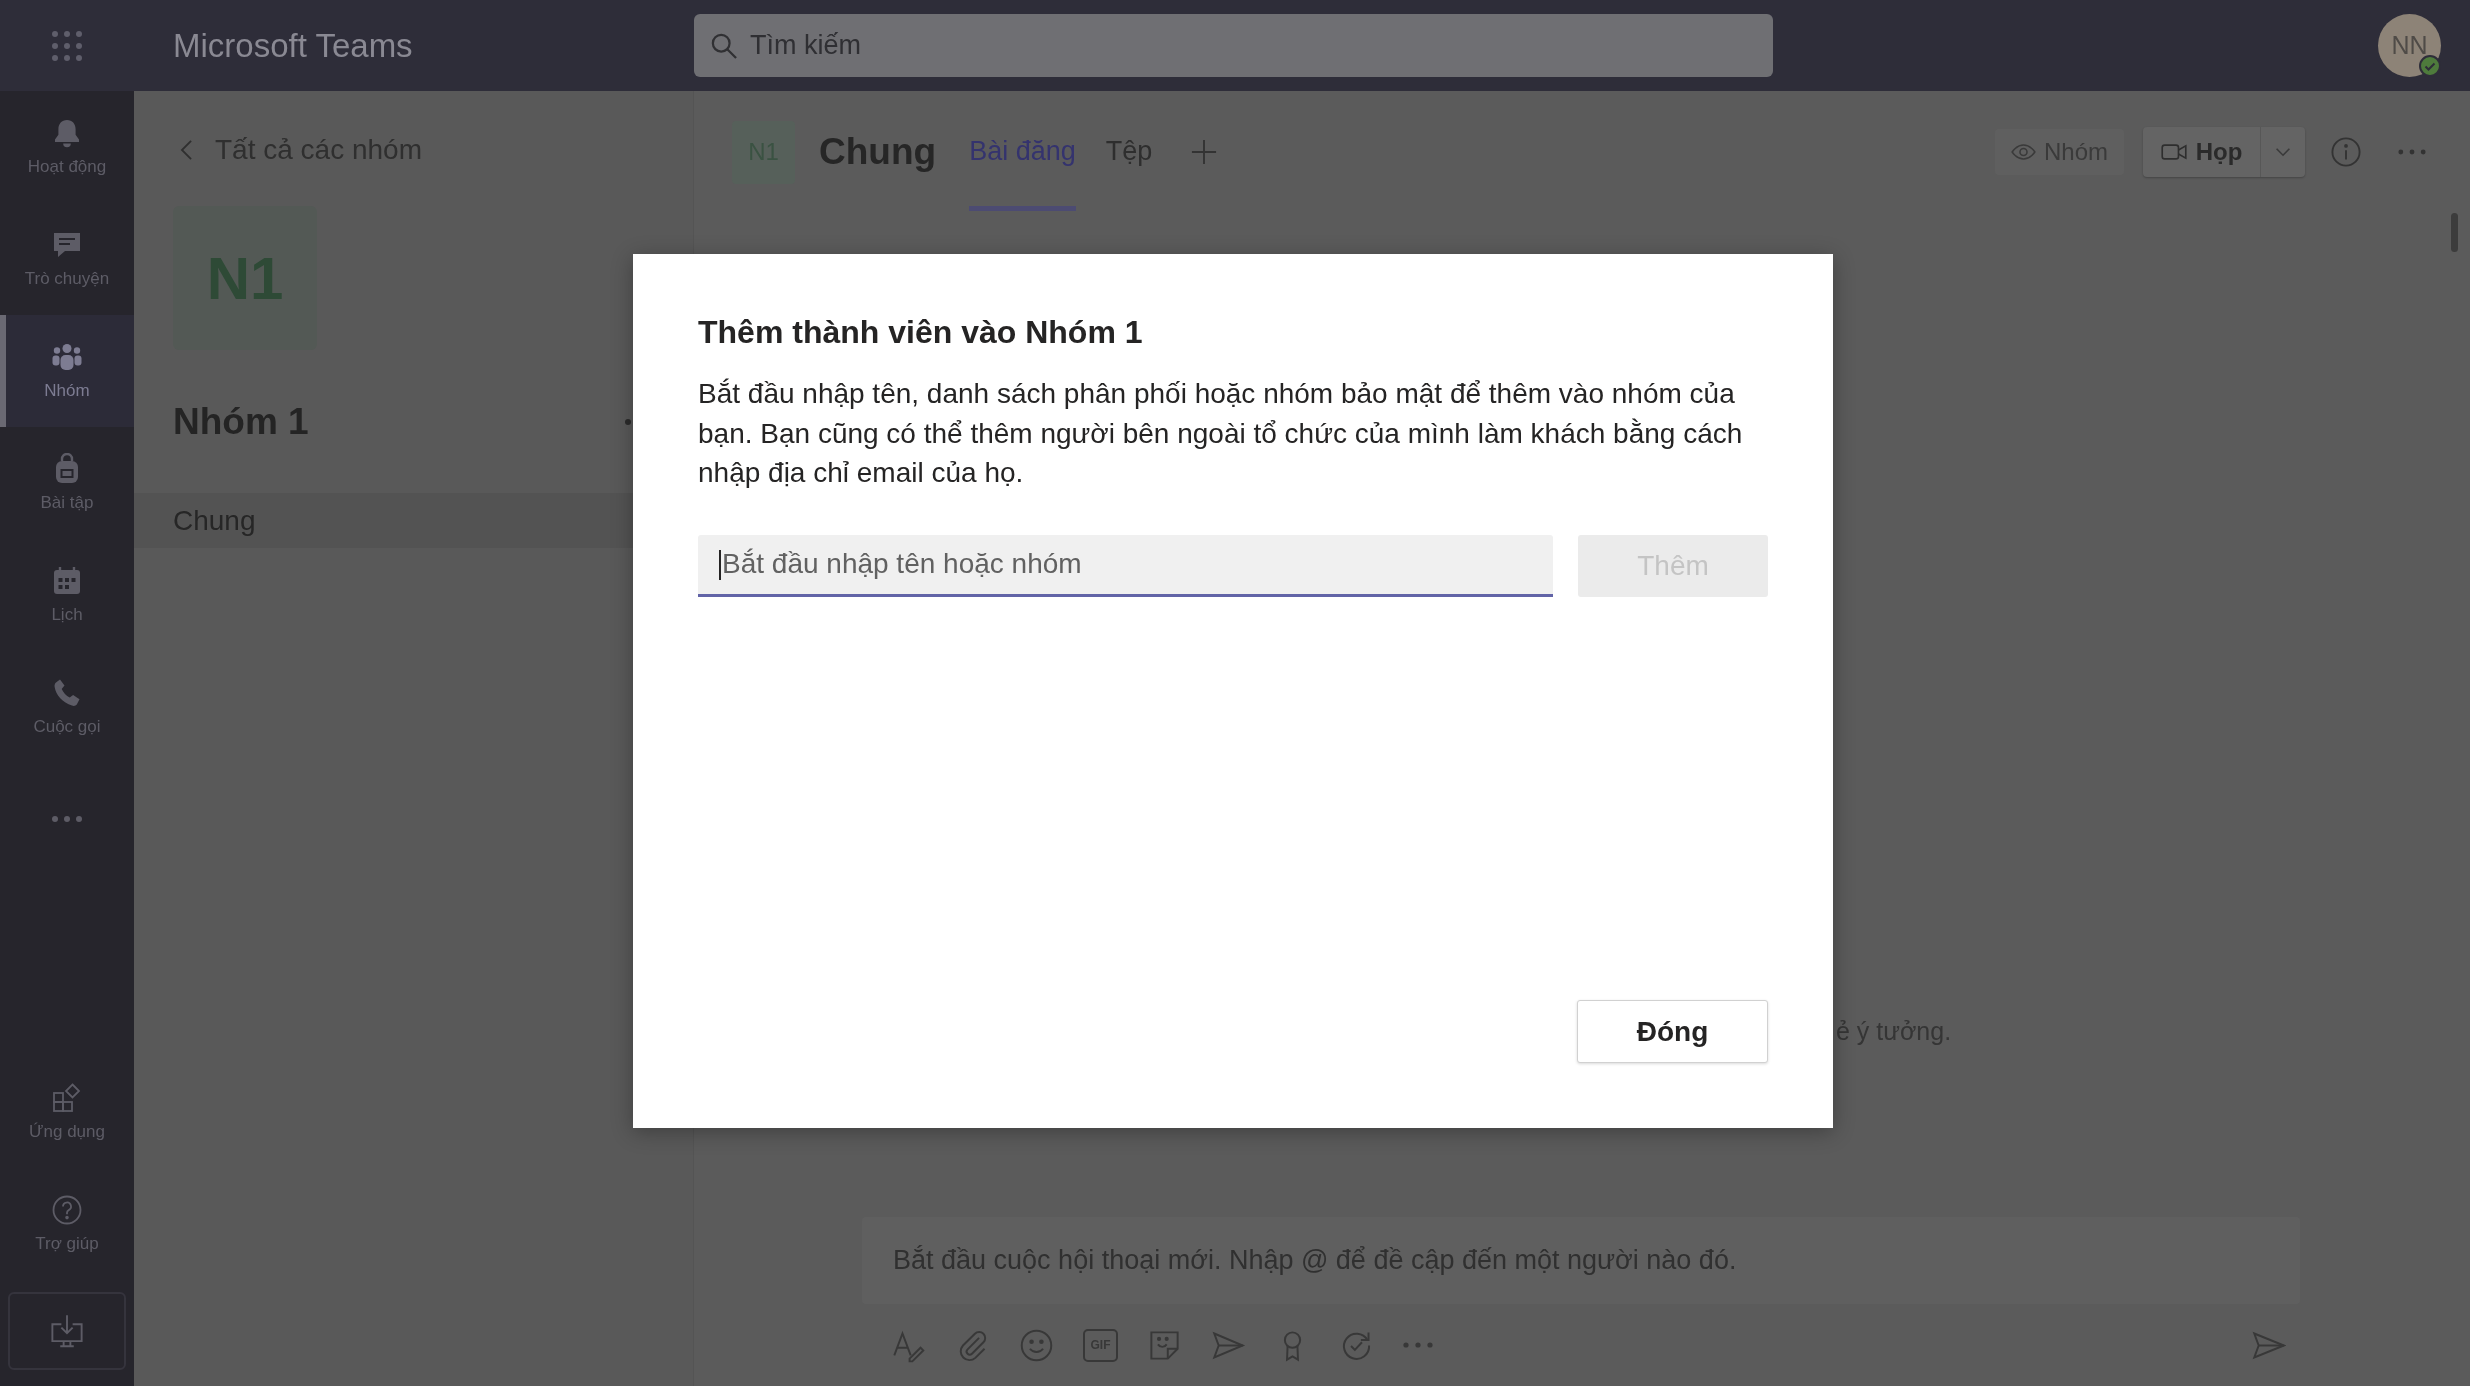 Image resolution: width=2470 pixels, height=1386 pixels. I want to click on app-launcher-icon, so click(67, 45).